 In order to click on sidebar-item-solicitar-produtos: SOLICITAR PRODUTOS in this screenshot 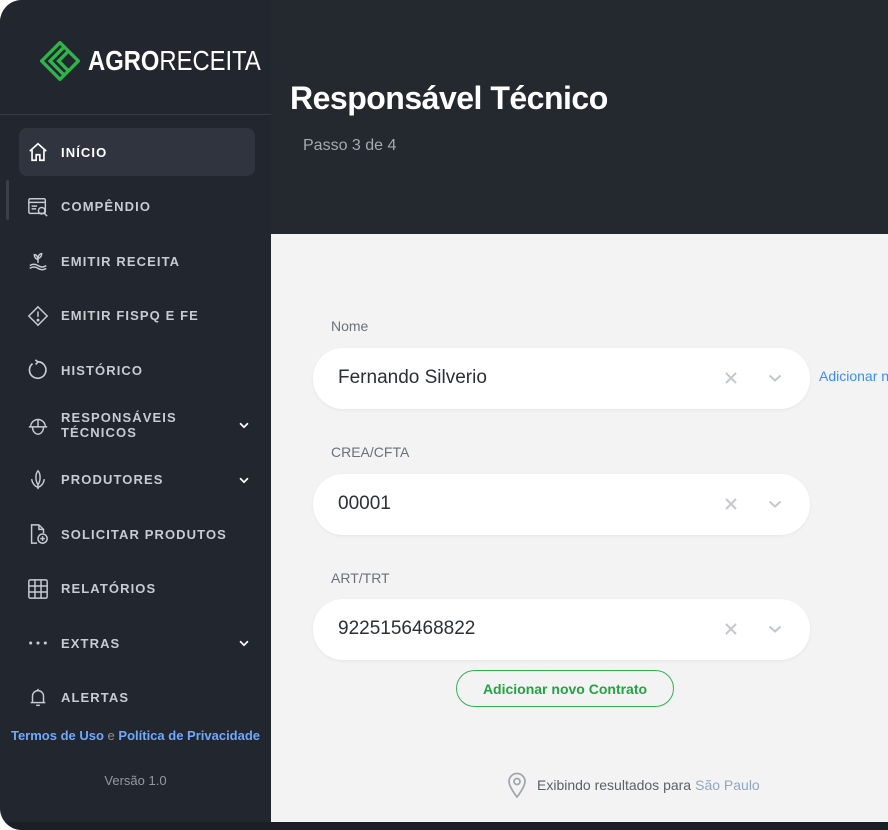, I will do `click(137, 534)`.